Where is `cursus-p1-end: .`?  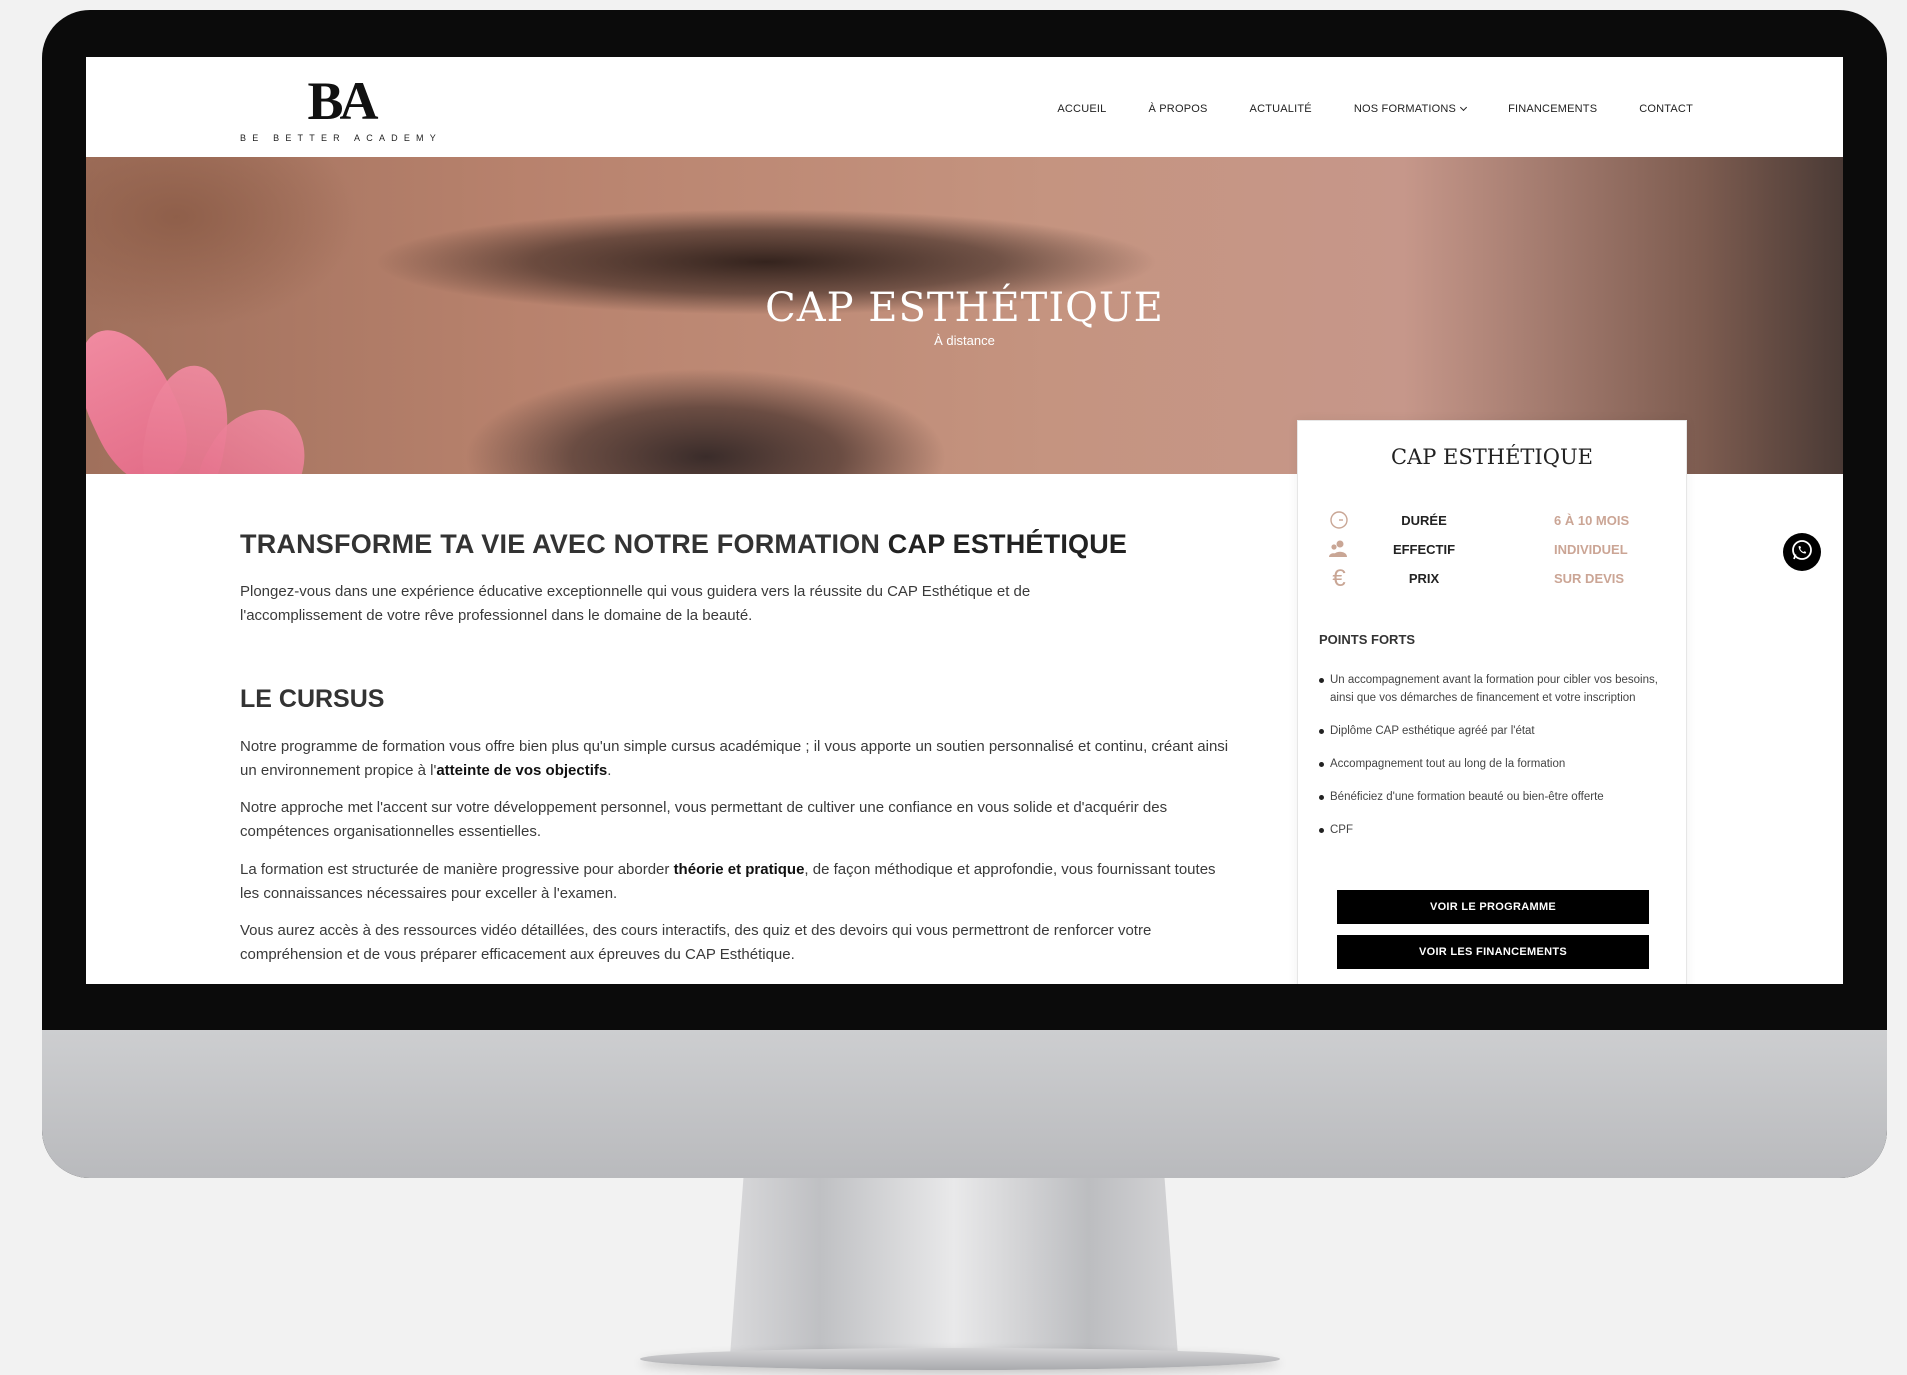 cursus-p1-end: . is located at coordinates (609, 770).